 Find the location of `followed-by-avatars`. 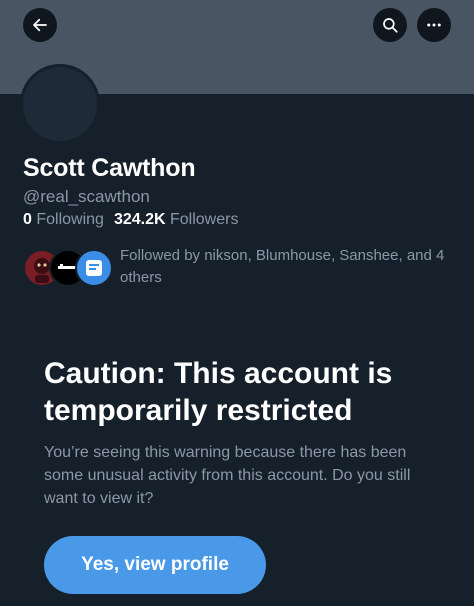

followed-by-avatars is located at coordinates (68, 269).